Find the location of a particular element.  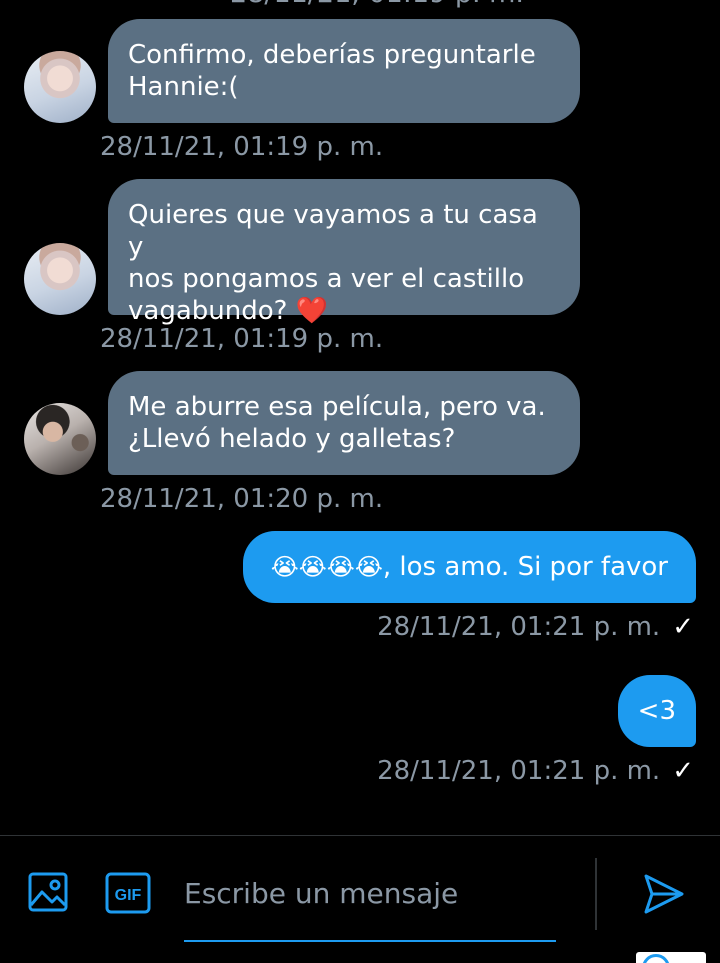

add-image-button is located at coordinates (48, 892).